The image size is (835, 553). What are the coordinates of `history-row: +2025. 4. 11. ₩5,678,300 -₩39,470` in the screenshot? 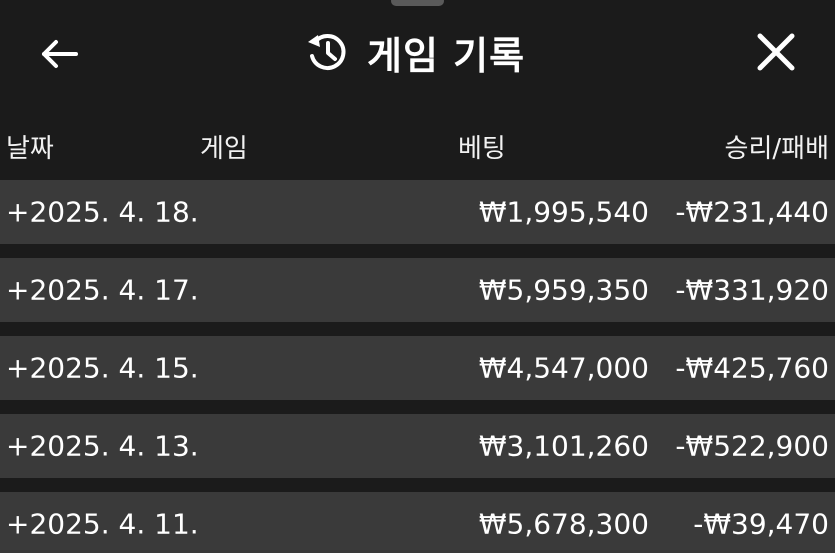 It's located at (417, 522).